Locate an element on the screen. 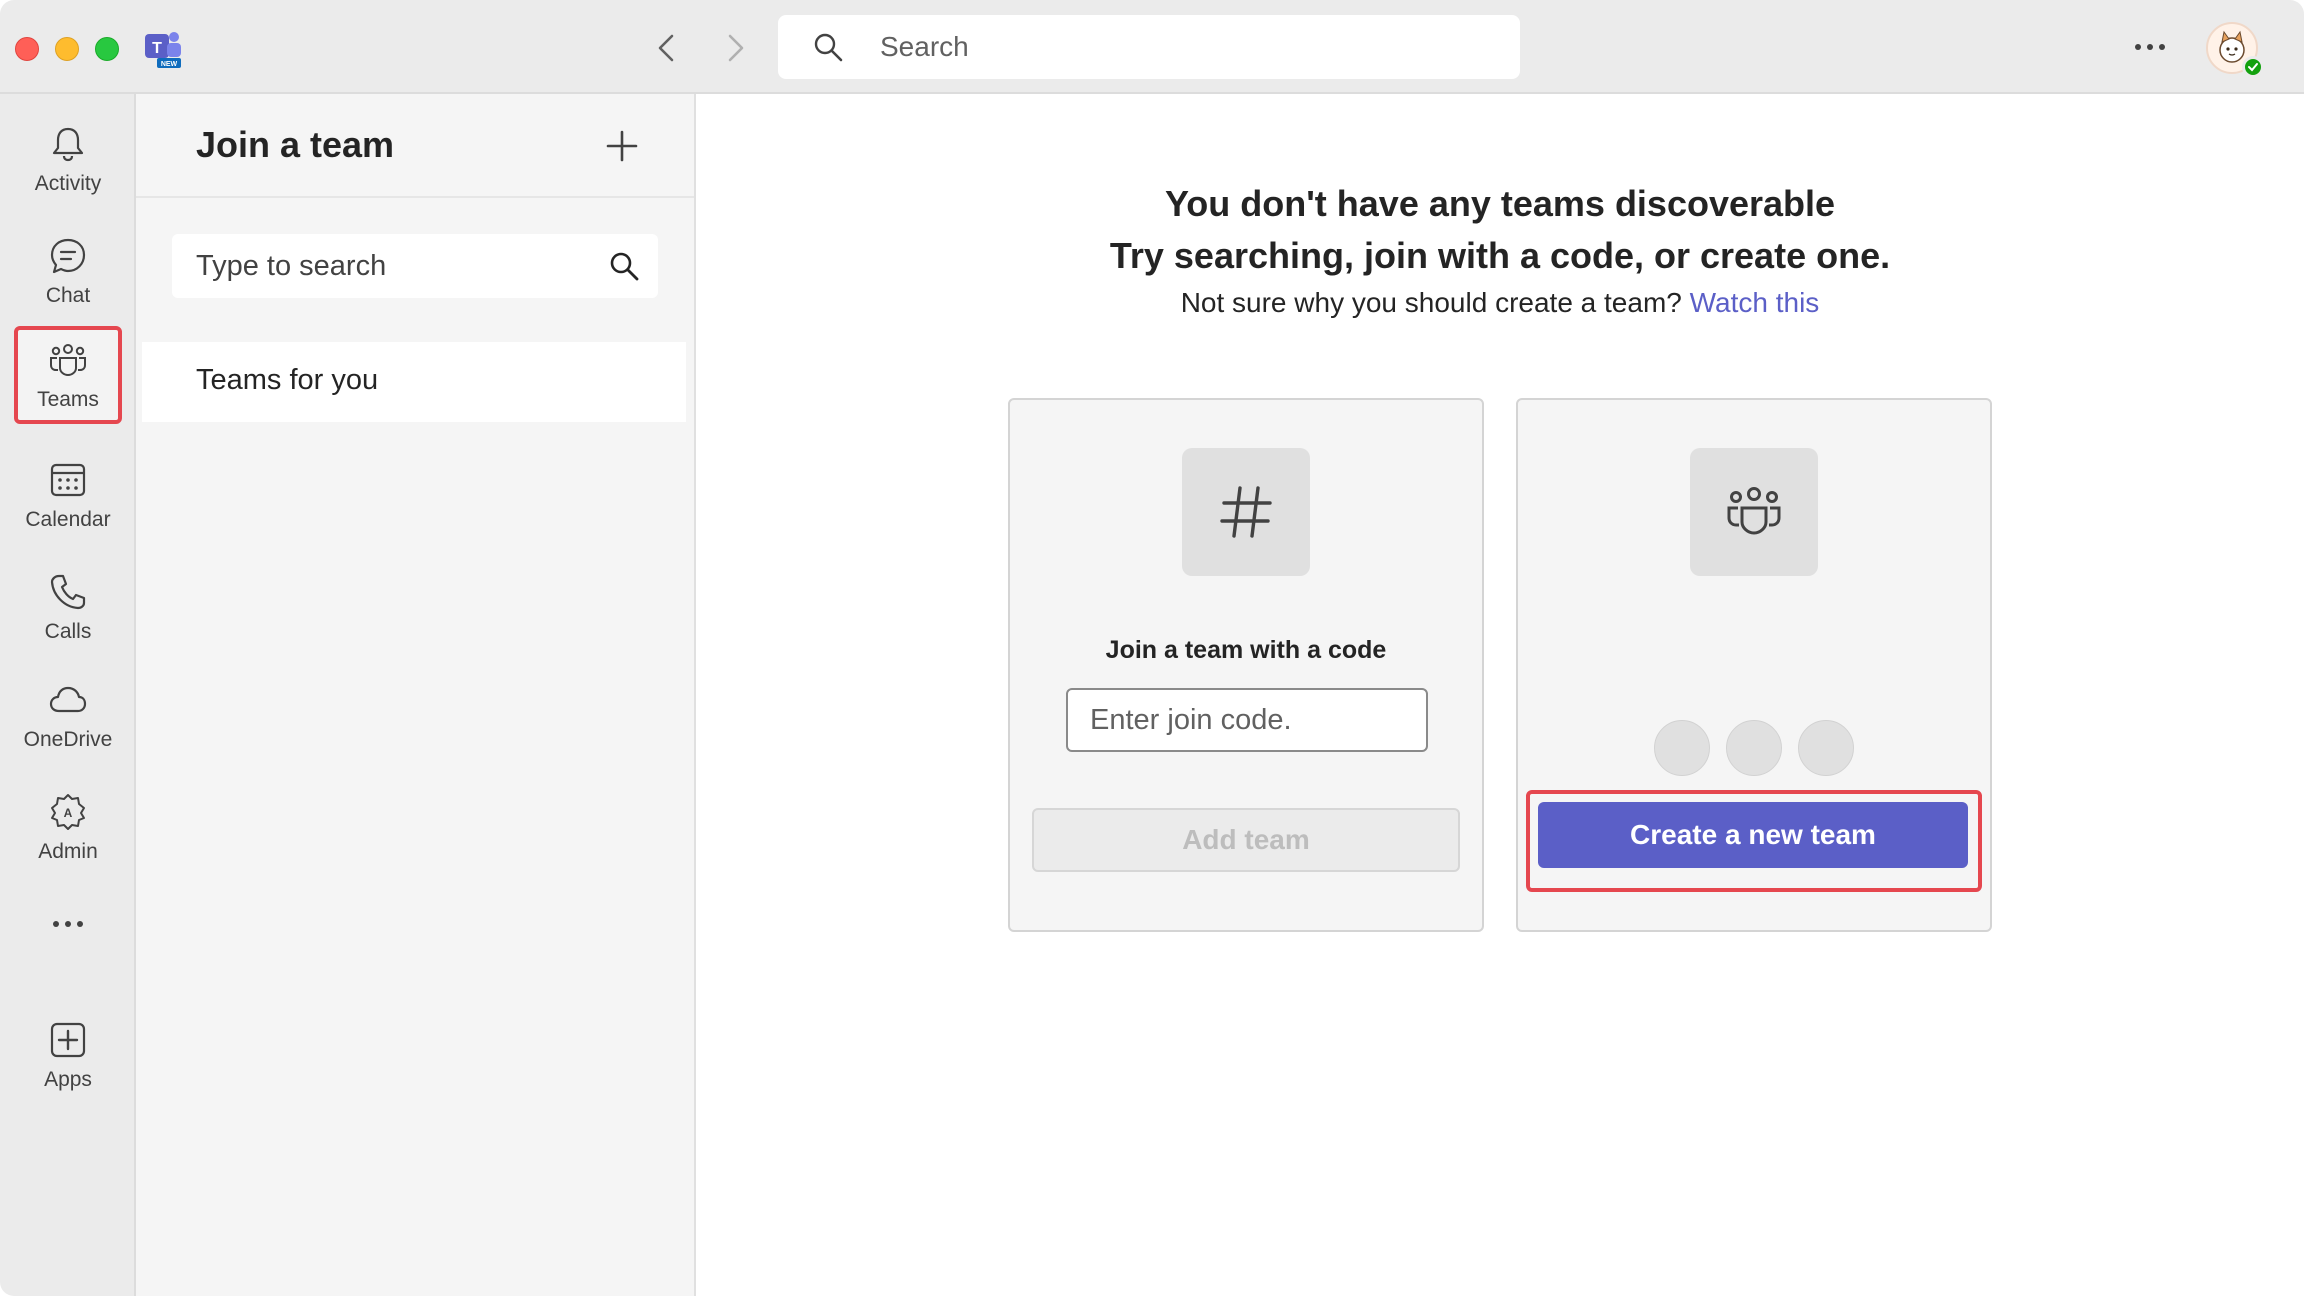 The height and width of the screenshot is (1296, 2304). join-code-input is located at coordinates (1247, 720).